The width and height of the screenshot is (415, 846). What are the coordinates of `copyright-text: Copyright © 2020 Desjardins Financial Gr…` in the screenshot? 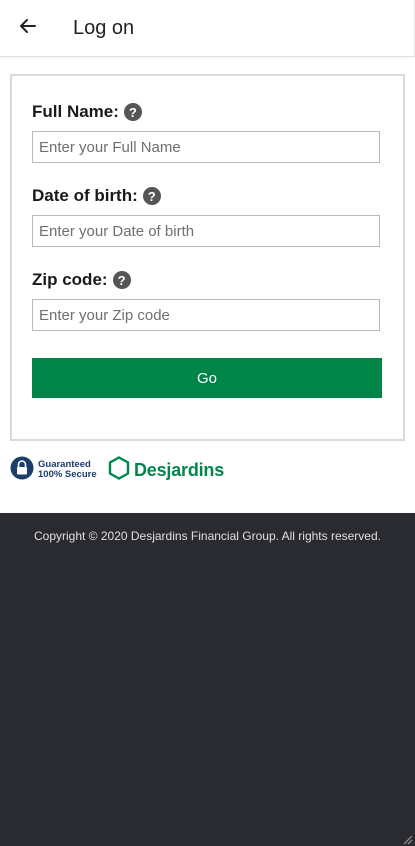 It's located at (207, 536).